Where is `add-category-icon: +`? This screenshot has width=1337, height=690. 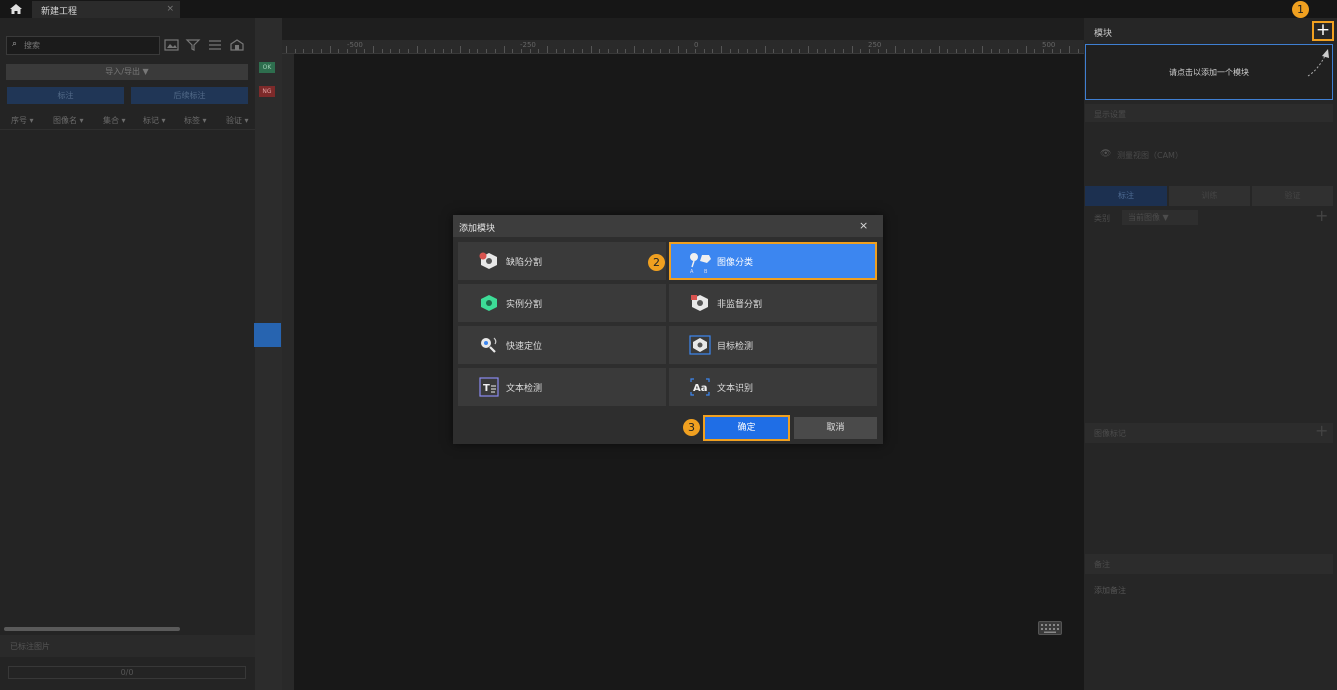
add-category-icon: + is located at coordinates (1321, 215).